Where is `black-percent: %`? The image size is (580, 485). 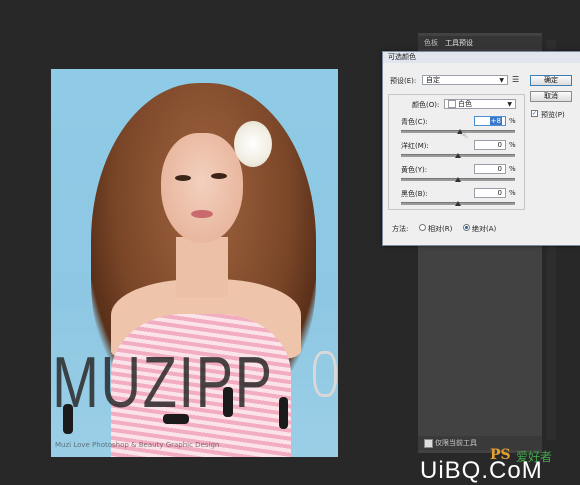
black-percent: % is located at coordinates (512, 193).